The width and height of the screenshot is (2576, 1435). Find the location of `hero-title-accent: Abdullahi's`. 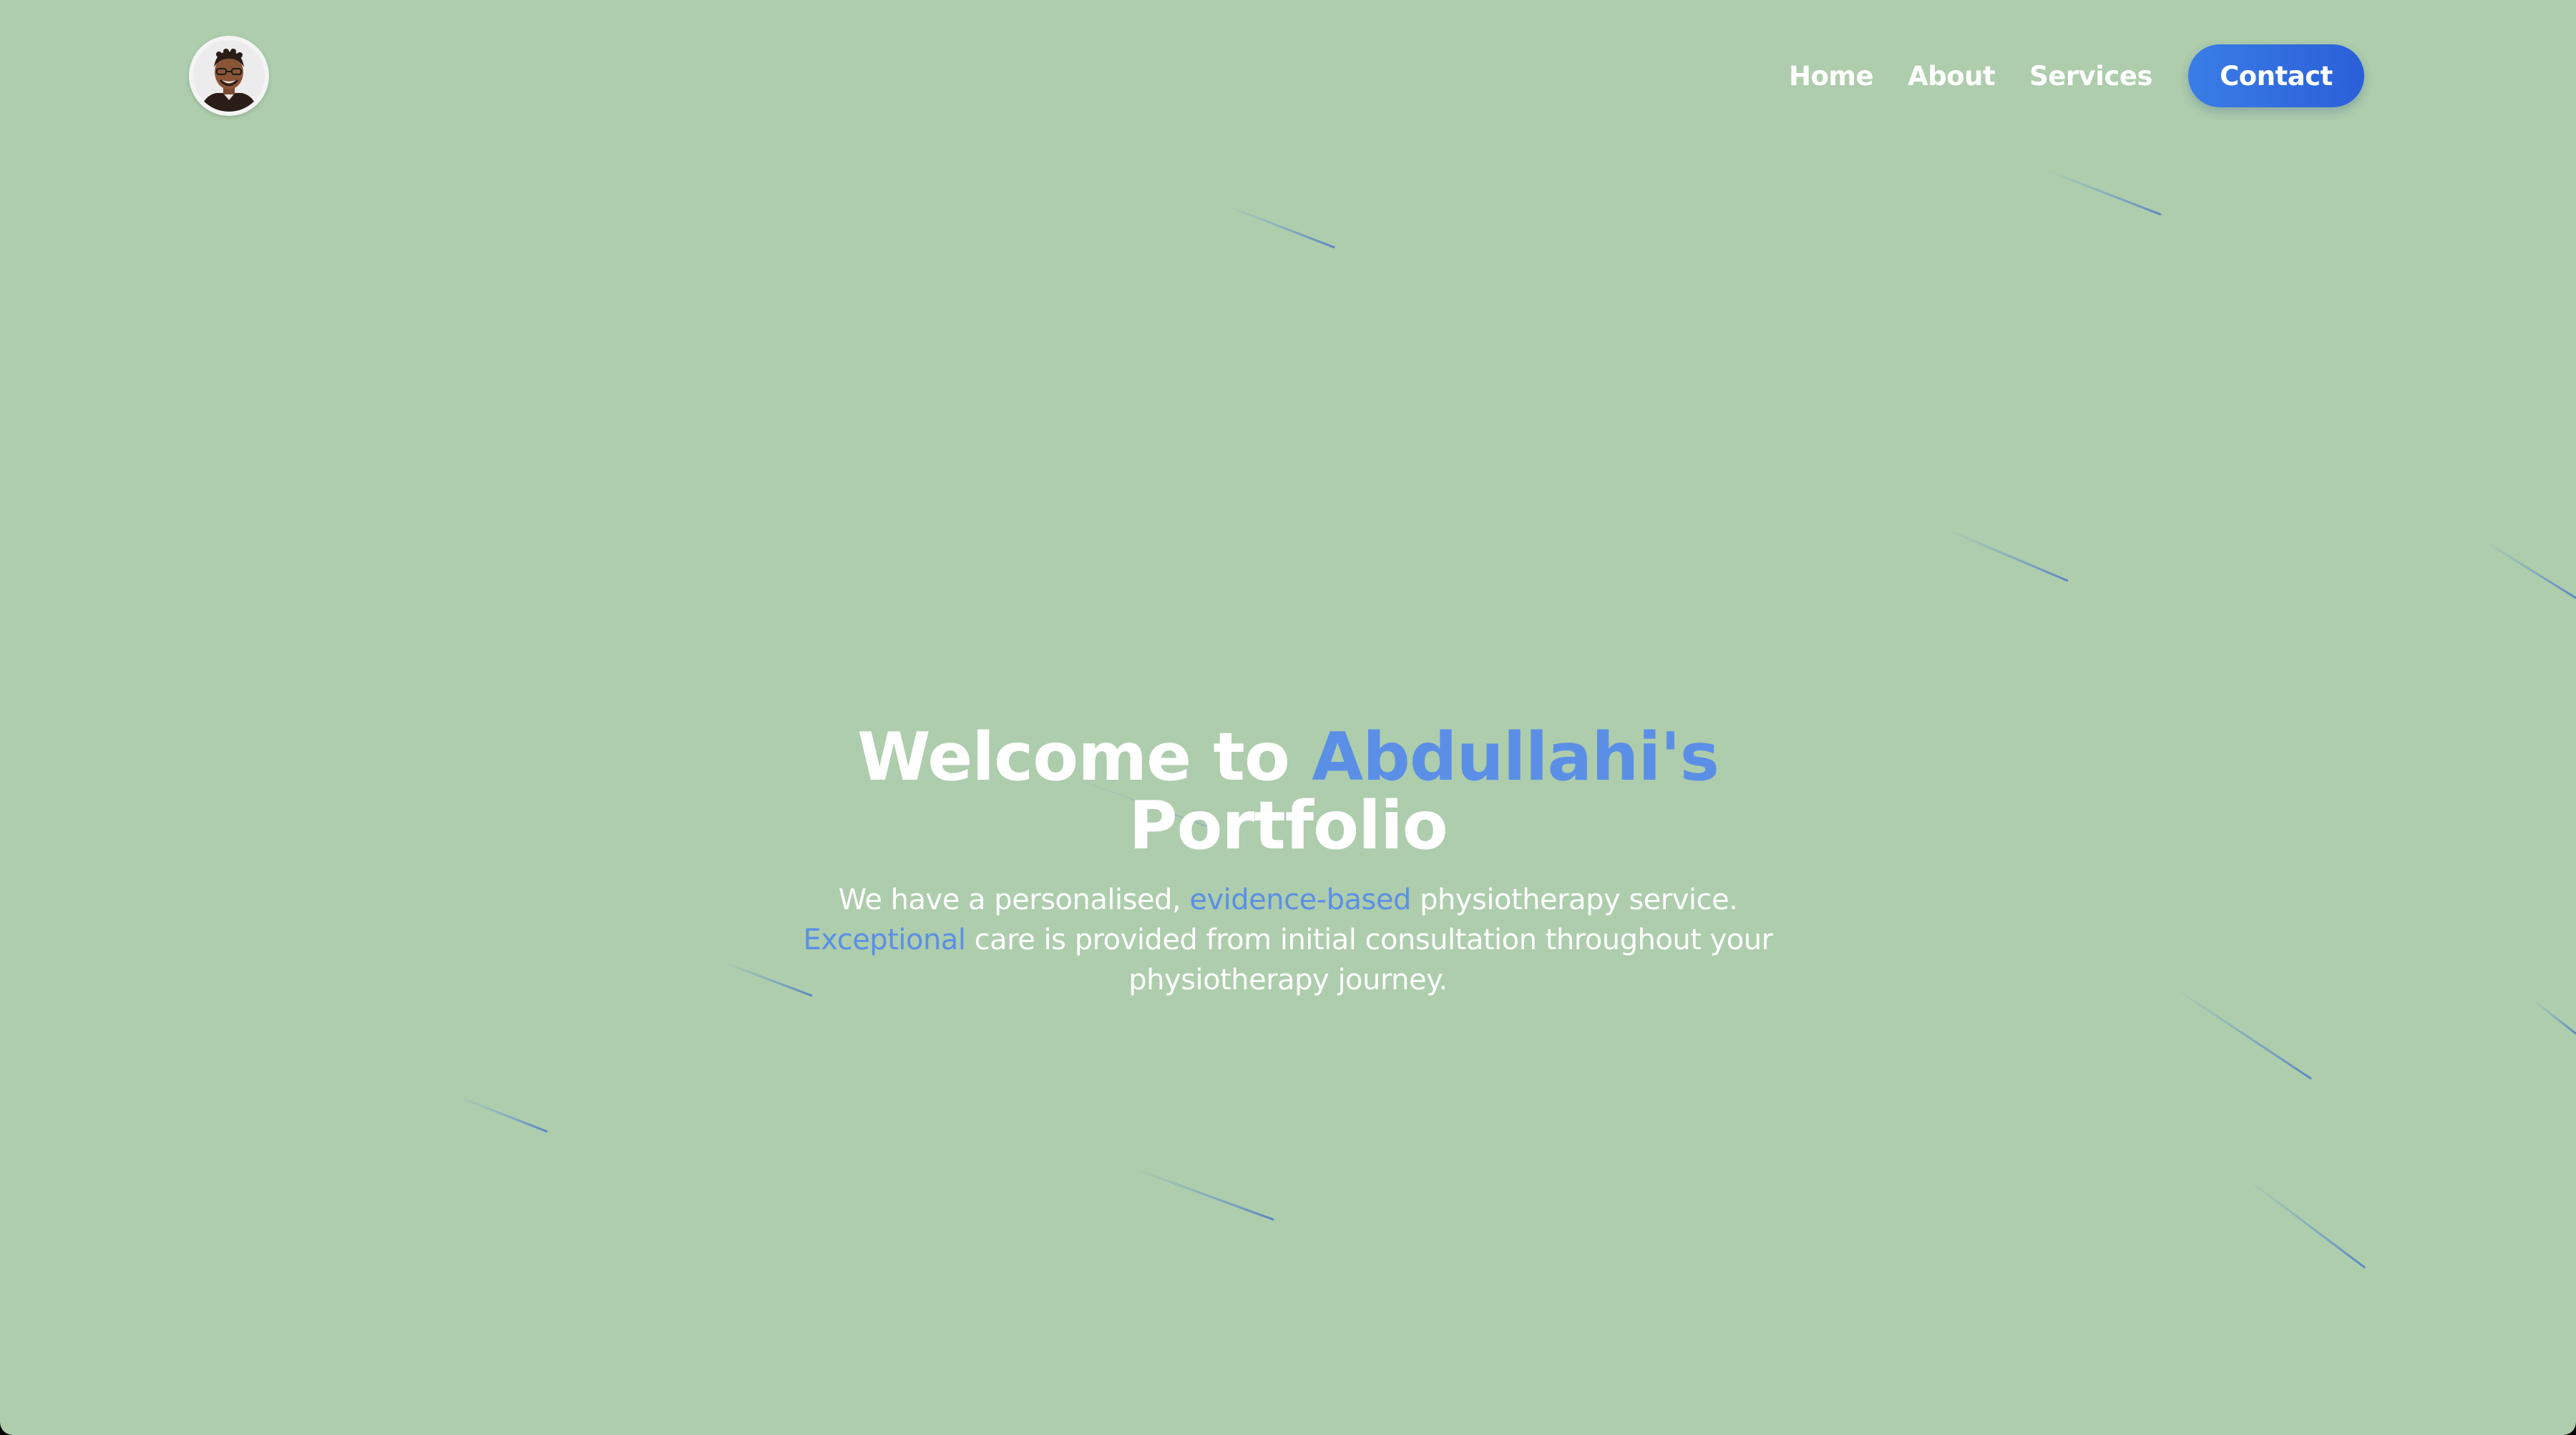

hero-title-accent: Abdullahi's is located at coordinates (1515, 757).